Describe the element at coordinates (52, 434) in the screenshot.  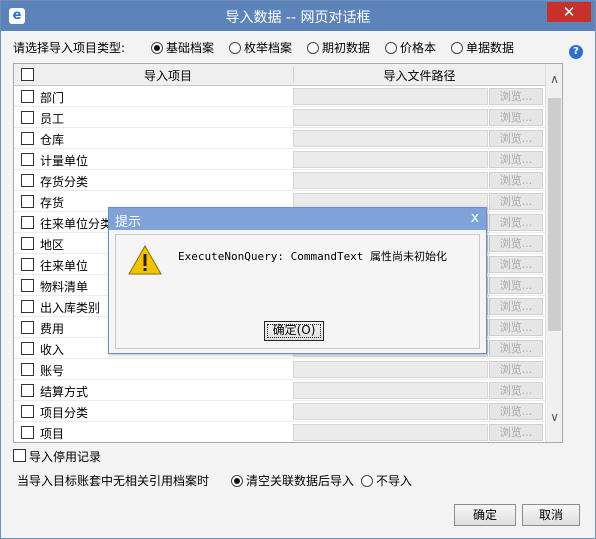
I see `row-item-name: 项目` at that location.